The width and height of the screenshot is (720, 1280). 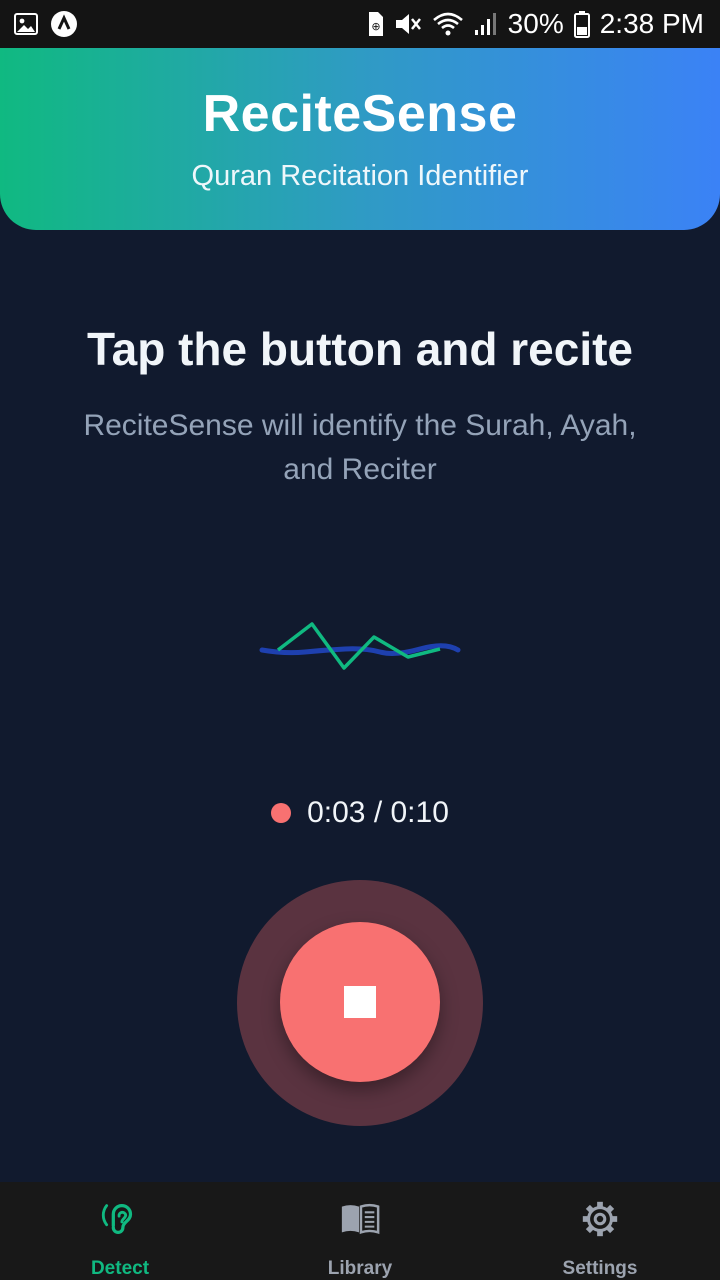 I want to click on stop-recording-button, so click(x=360, y=1002).